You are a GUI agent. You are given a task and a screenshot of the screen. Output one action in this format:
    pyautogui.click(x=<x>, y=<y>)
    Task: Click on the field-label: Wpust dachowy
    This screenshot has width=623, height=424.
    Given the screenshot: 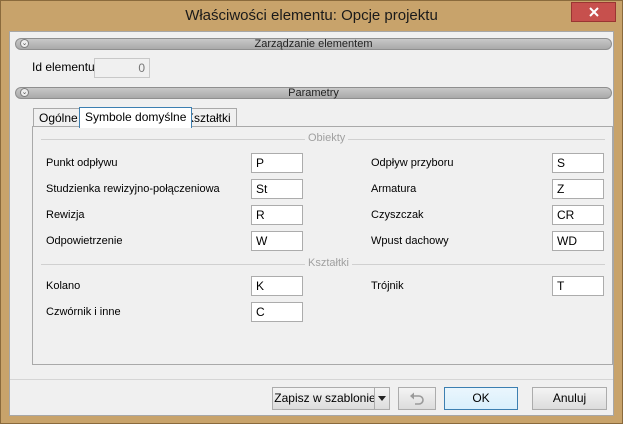 What is the action you would take?
    pyautogui.click(x=410, y=241)
    